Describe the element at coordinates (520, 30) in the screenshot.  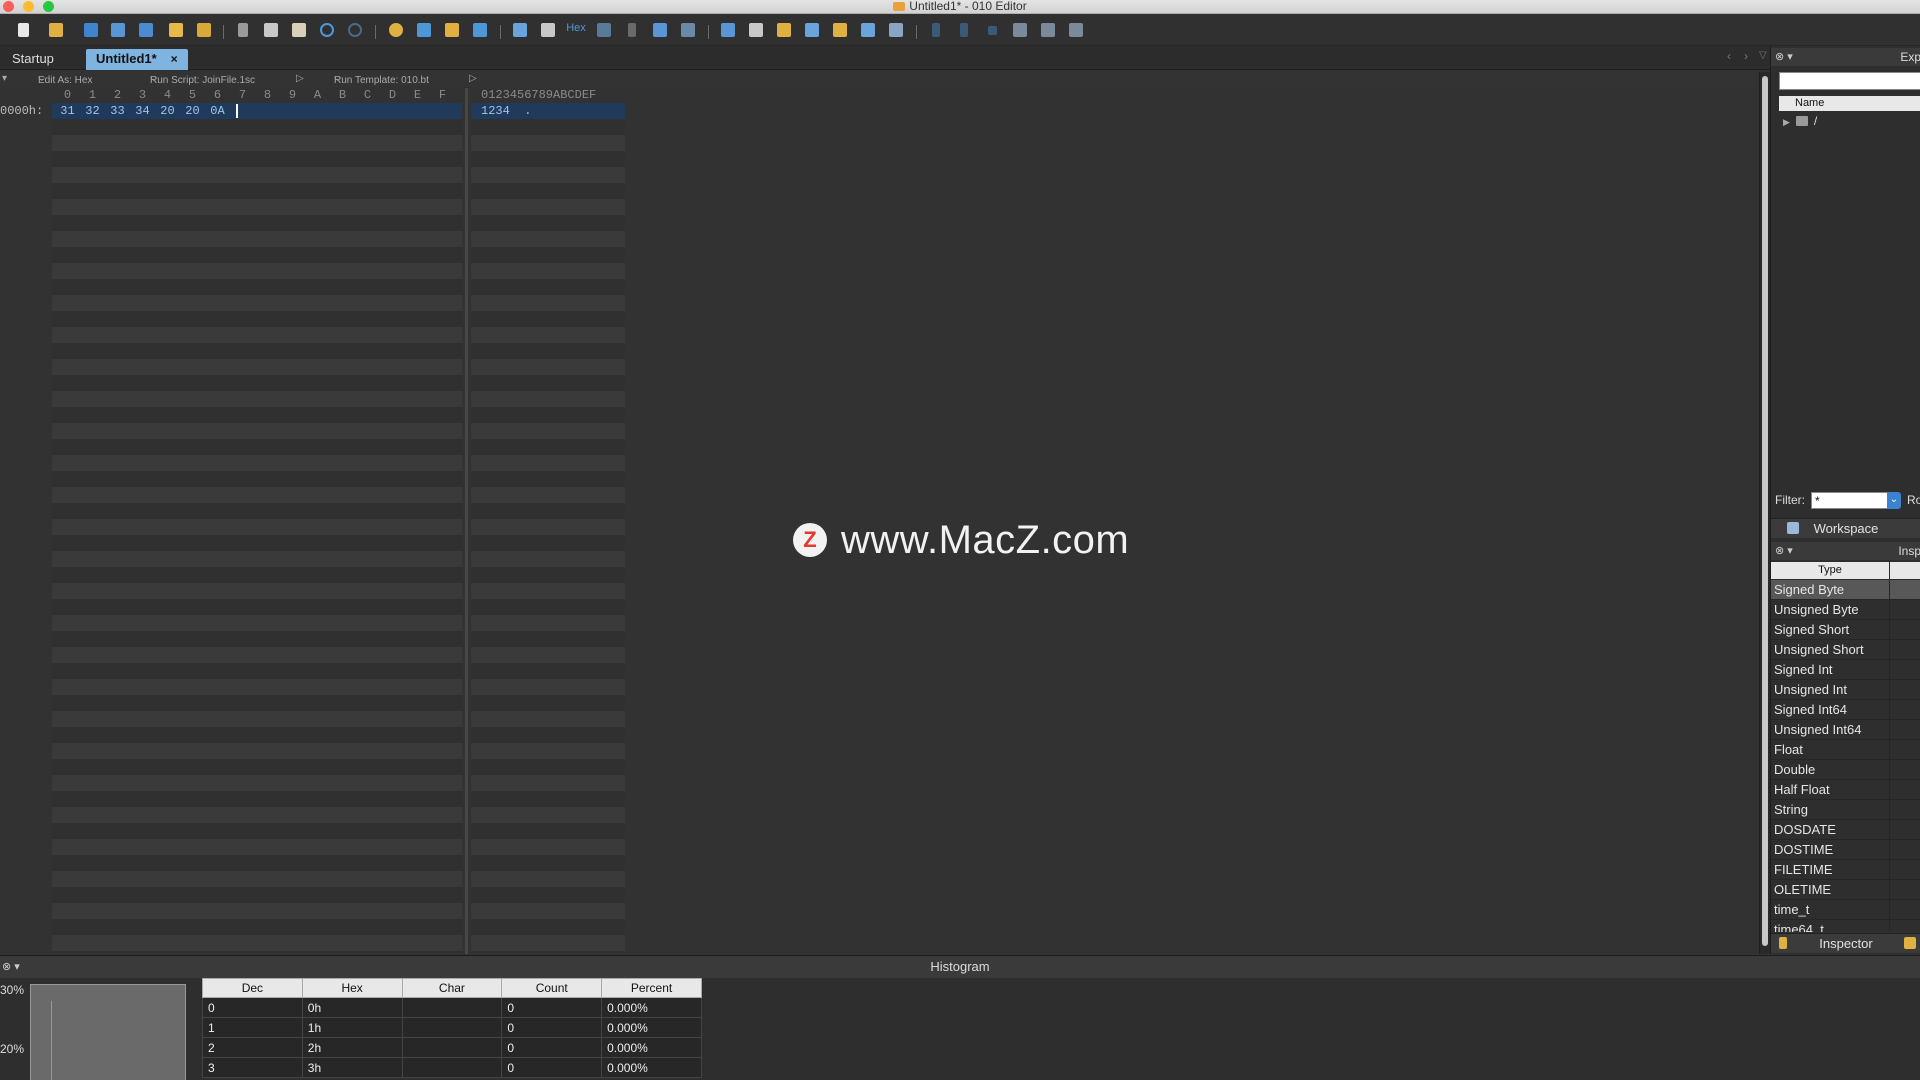
I see `text-mode-button` at that location.